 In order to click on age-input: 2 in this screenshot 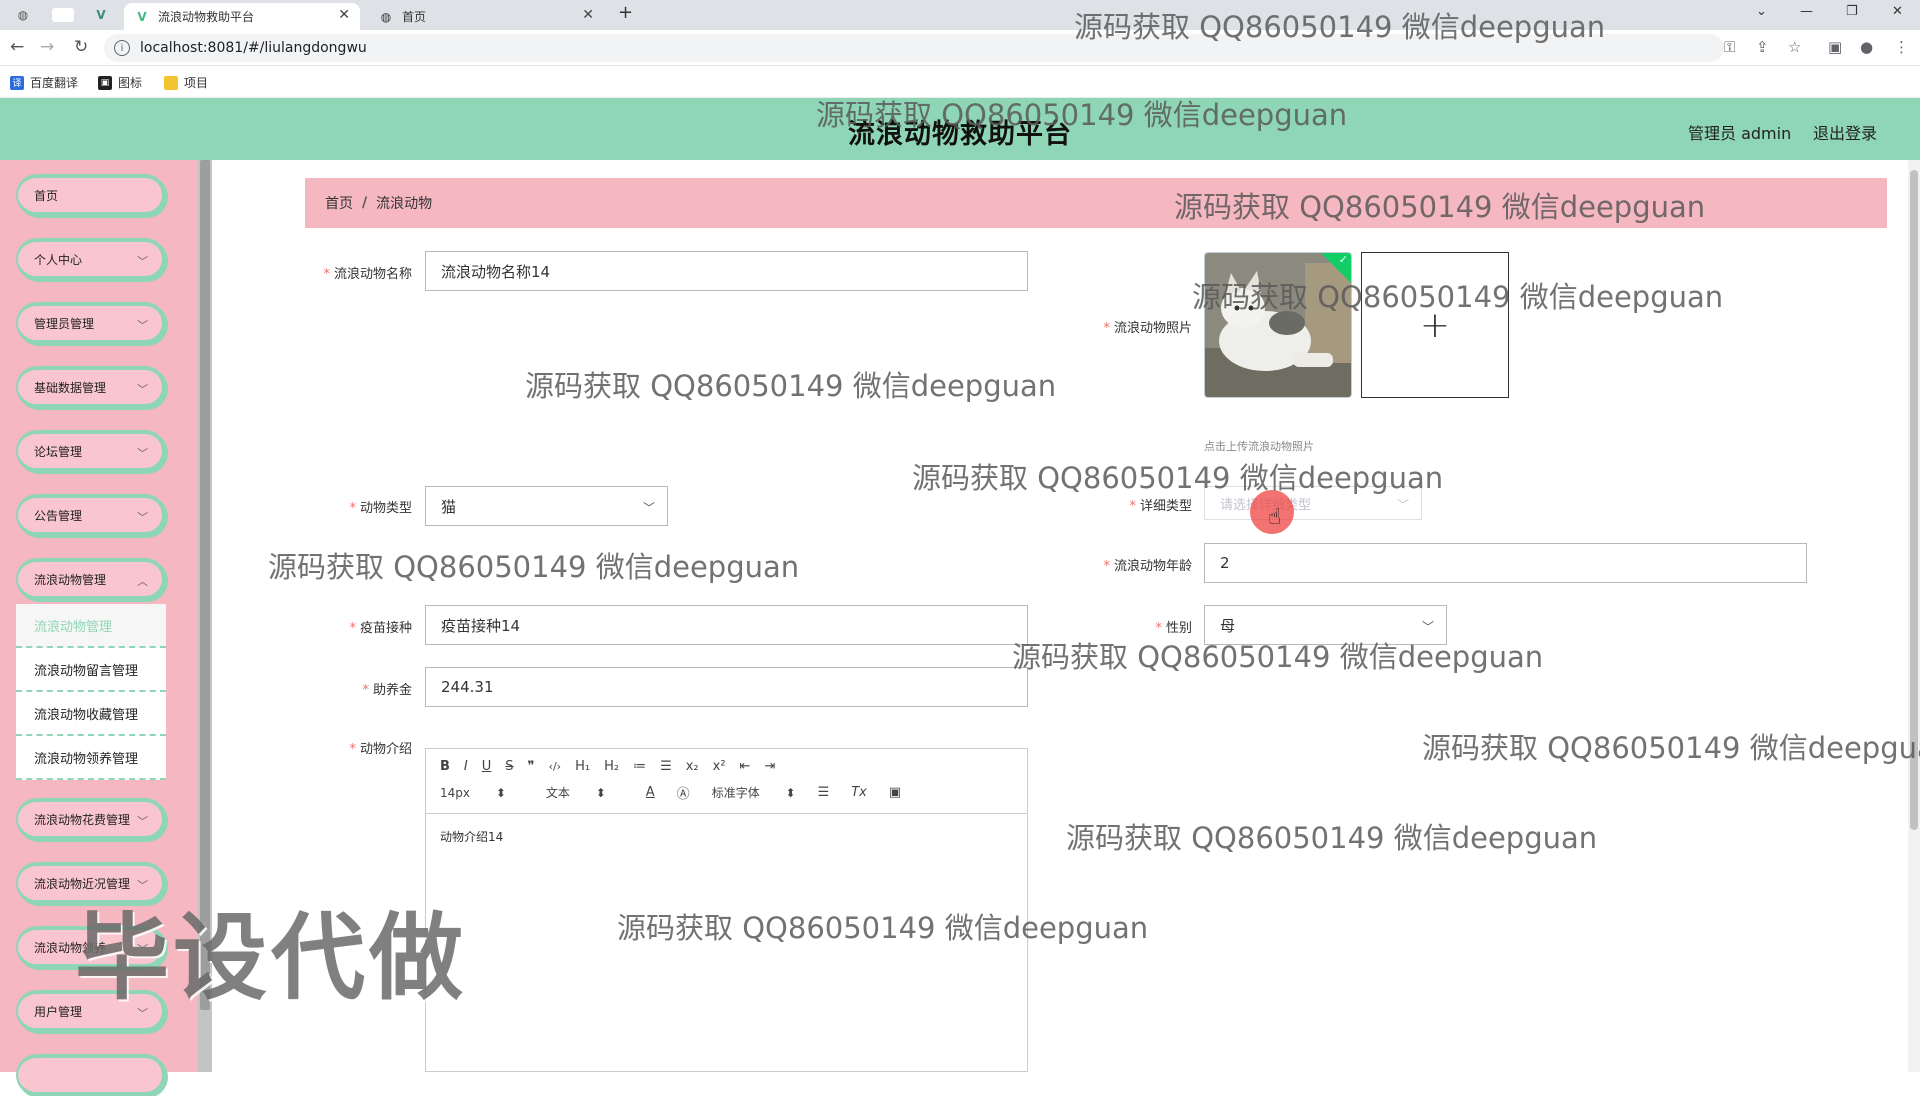, I will do `click(1505, 563)`.